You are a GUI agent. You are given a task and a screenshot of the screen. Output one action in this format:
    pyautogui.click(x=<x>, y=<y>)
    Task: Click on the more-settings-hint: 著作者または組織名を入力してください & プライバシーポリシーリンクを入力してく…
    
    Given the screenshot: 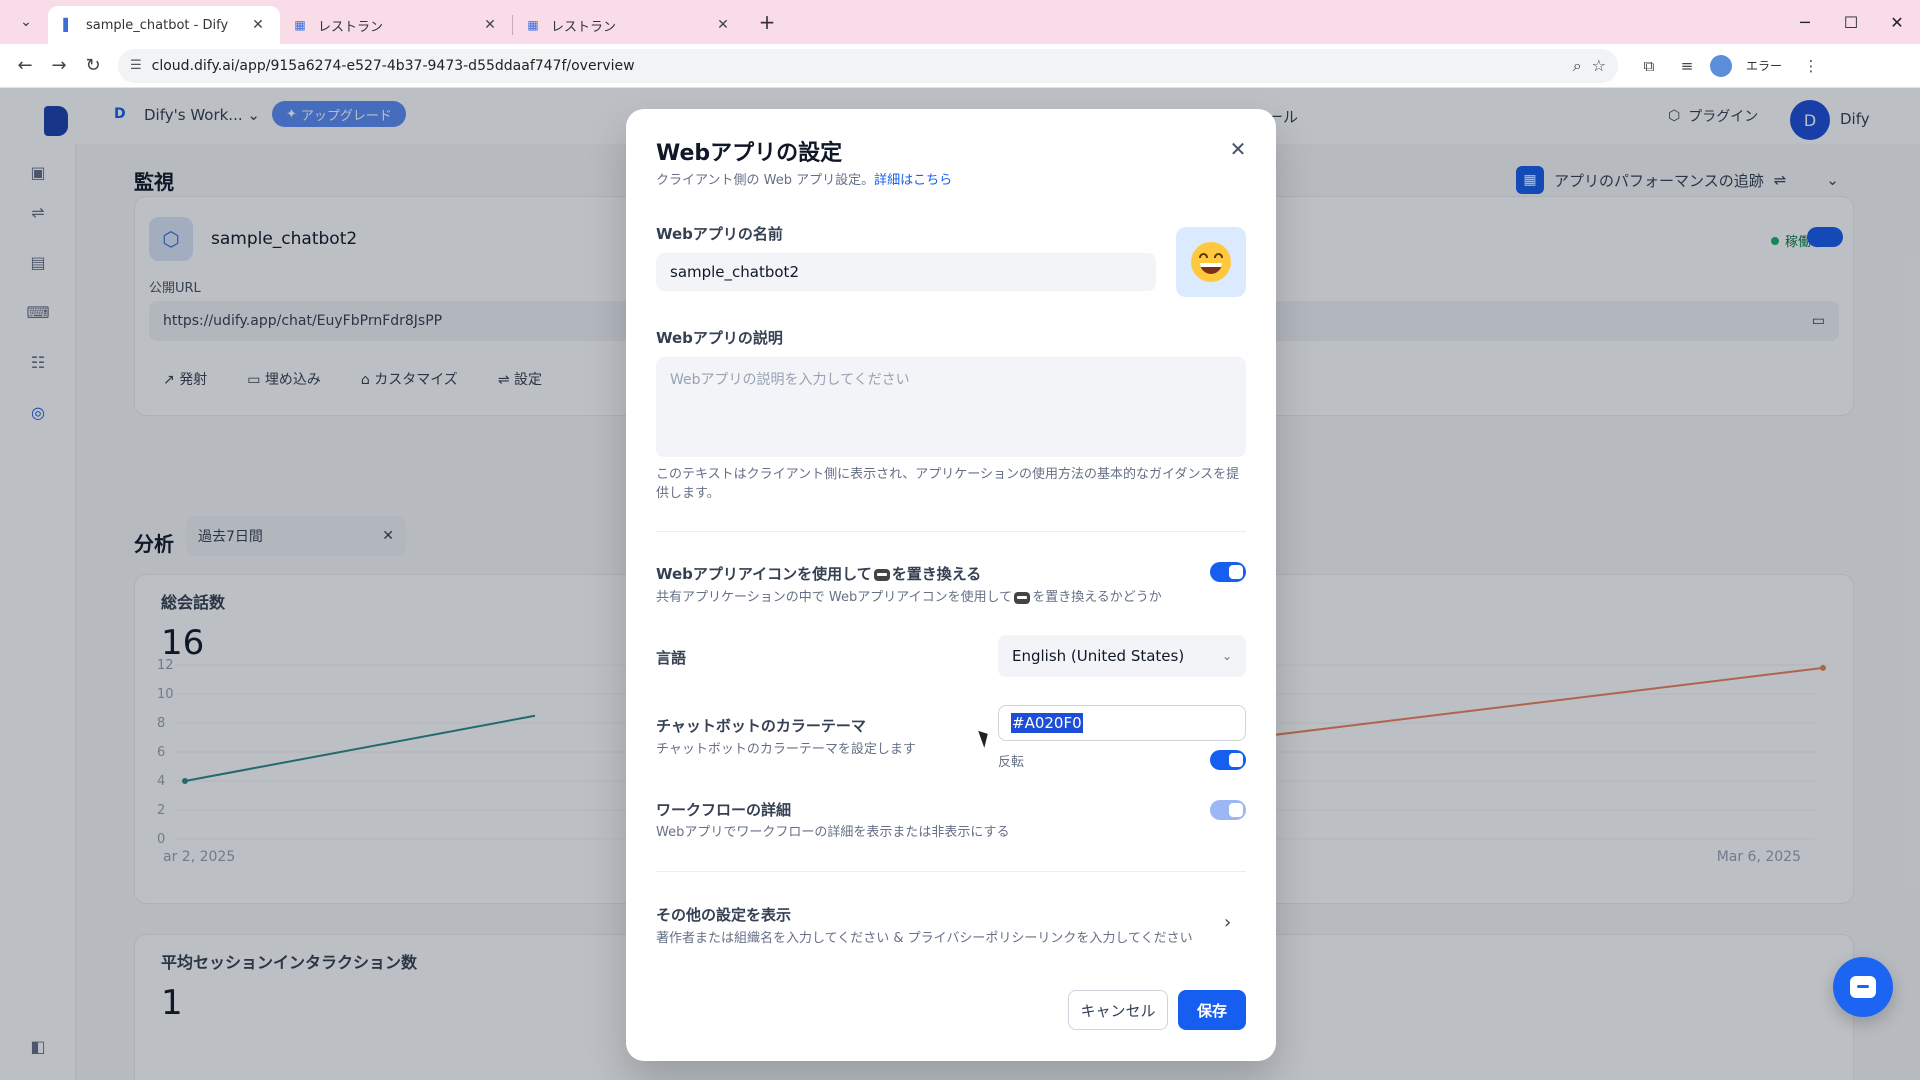 What is the action you would take?
    pyautogui.click(x=924, y=938)
    